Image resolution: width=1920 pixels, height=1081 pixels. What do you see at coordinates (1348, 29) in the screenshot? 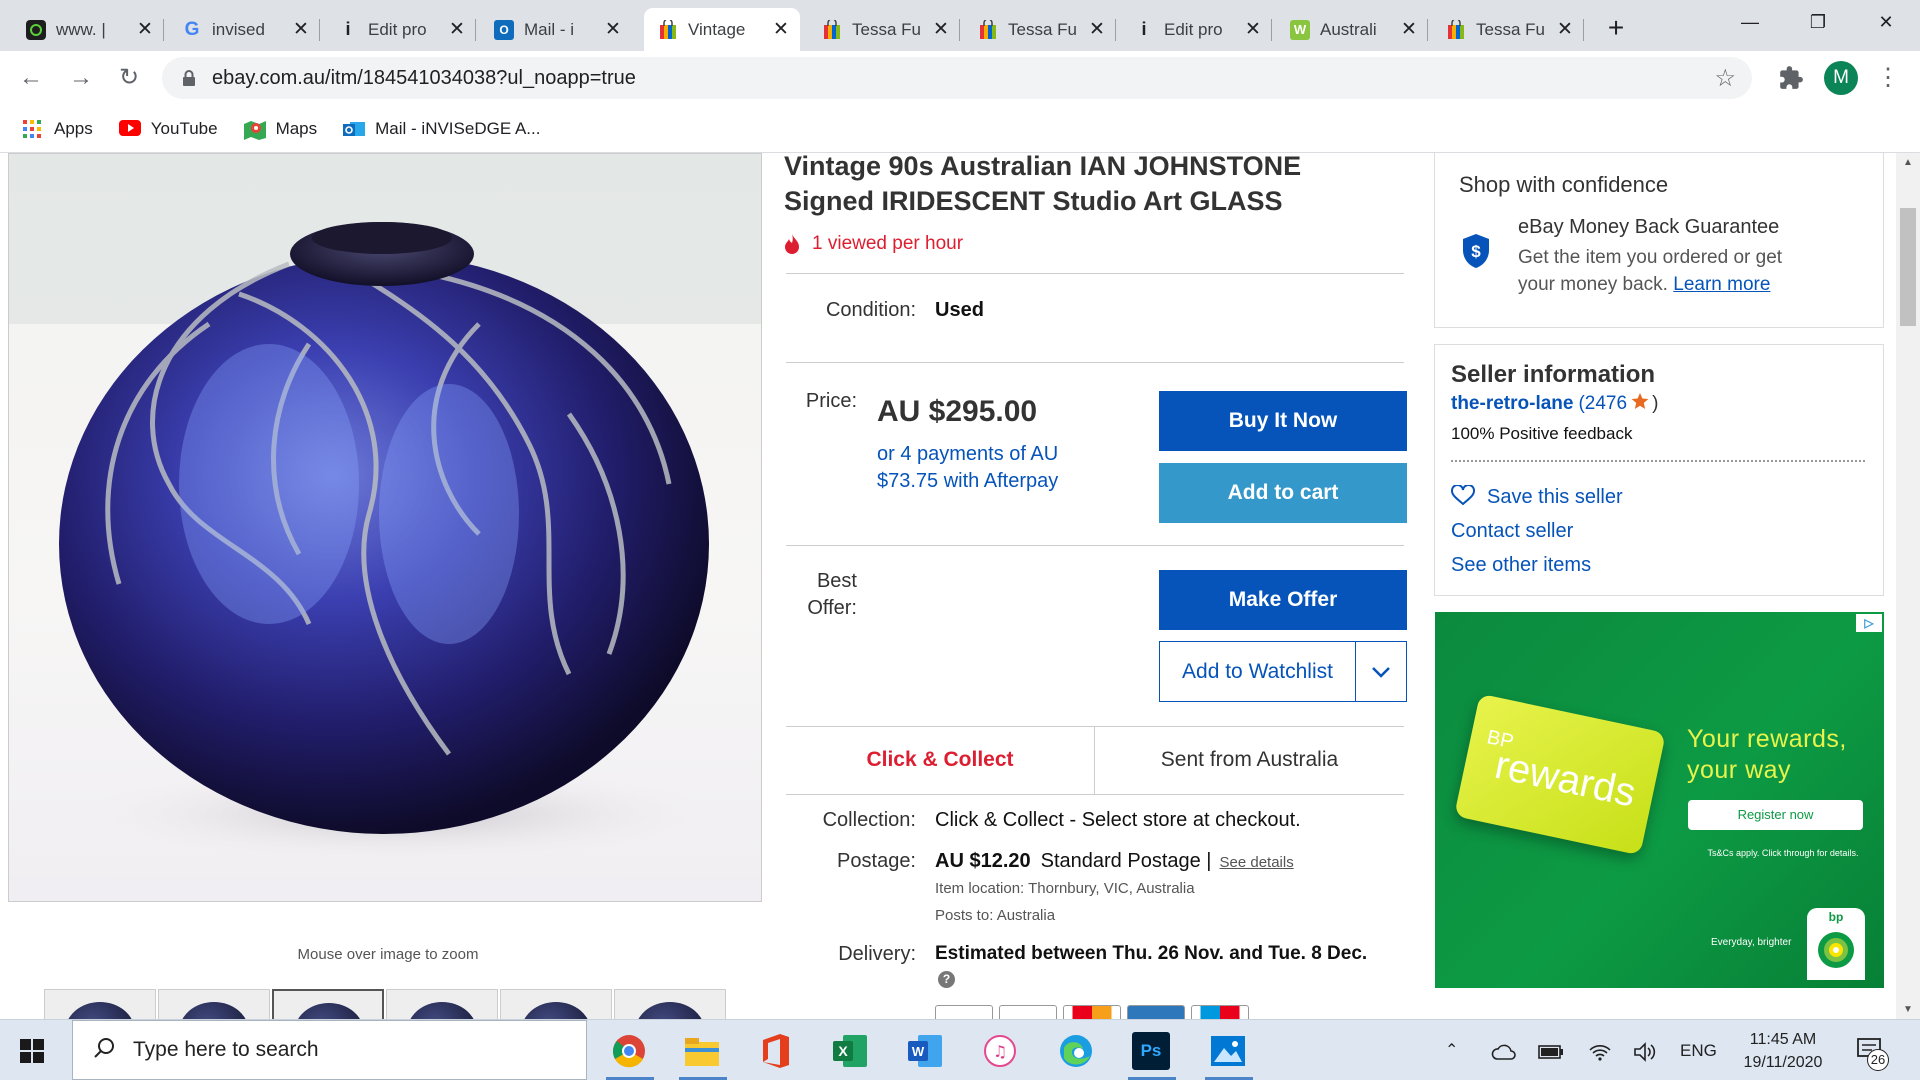
I see `tab-title: Australi` at bounding box center [1348, 29].